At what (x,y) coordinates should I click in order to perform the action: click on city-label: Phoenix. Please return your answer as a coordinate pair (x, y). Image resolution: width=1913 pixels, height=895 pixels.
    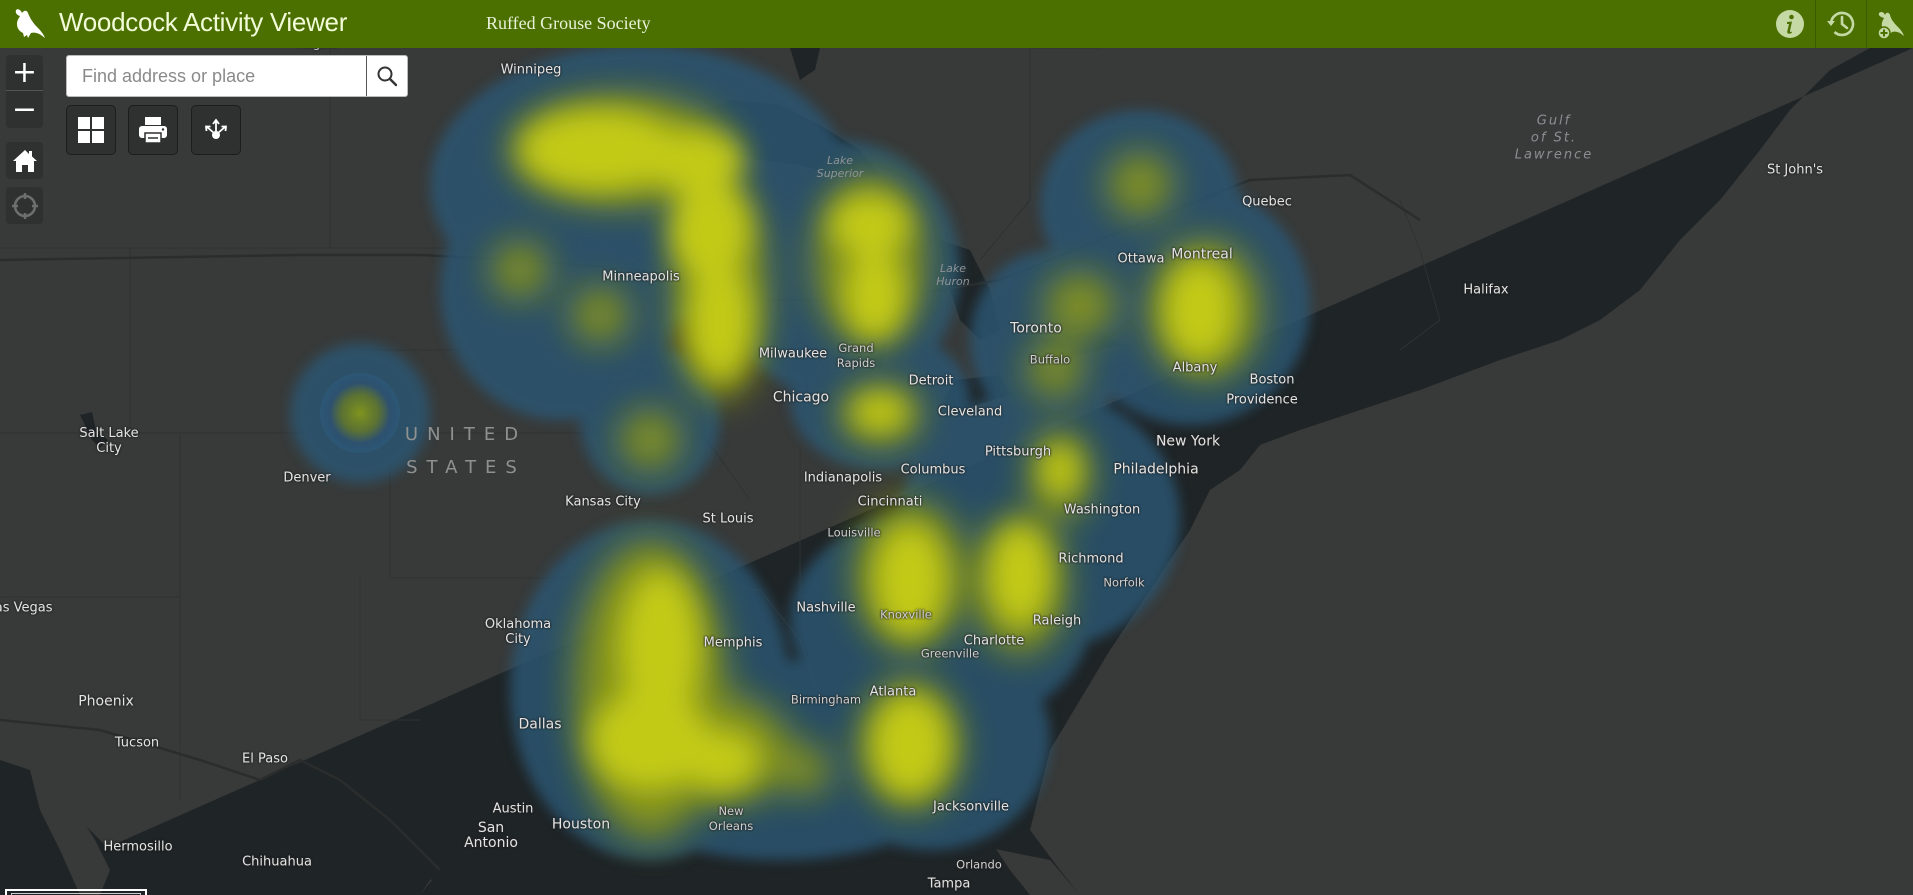
    Looking at the image, I should click on (106, 701).